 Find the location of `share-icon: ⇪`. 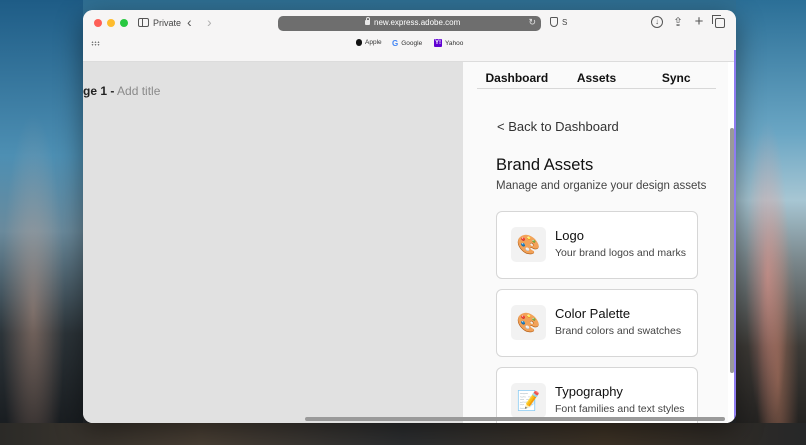

share-icon: ⇪ is located at coordinates (678, 22).